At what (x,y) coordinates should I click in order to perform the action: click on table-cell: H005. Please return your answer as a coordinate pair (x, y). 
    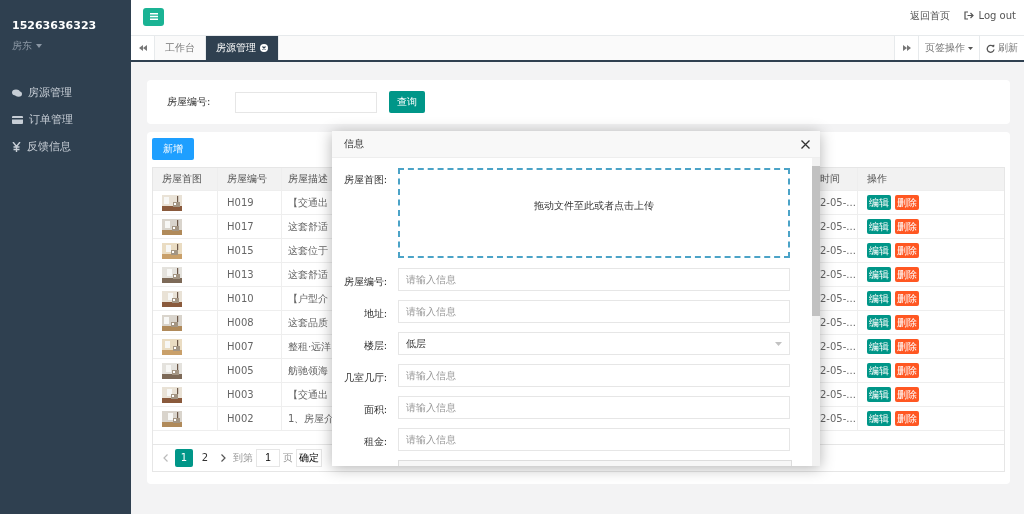
    Looking at the image, I should click on (250, 370).